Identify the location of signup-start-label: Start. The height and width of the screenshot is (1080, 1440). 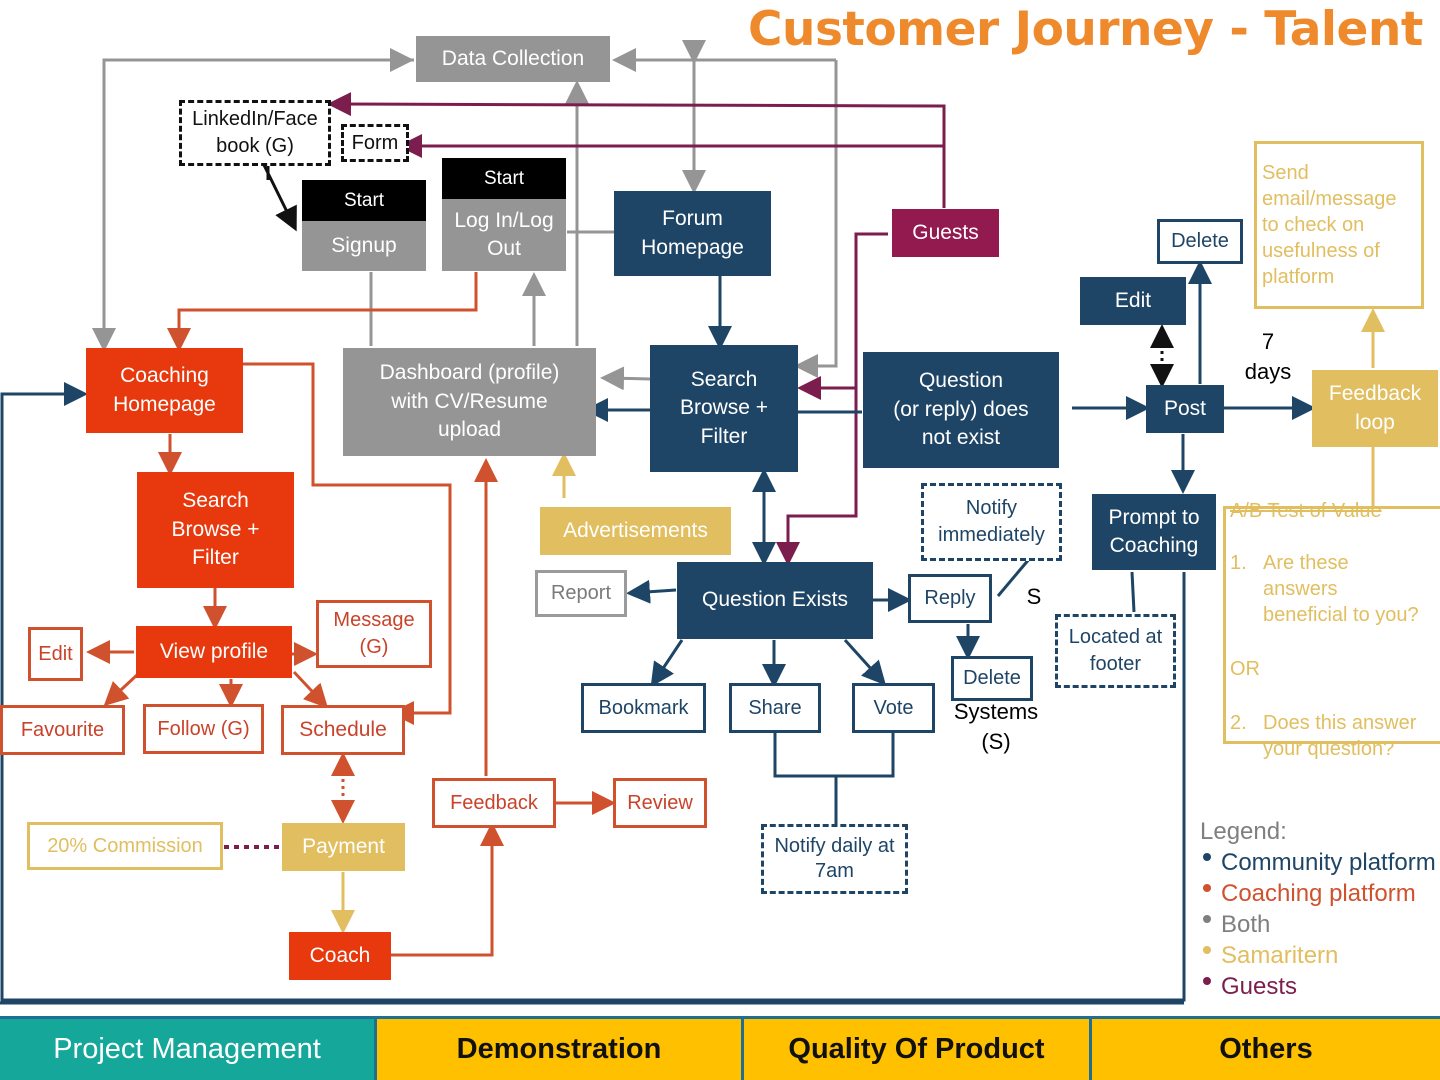
(364, 200).